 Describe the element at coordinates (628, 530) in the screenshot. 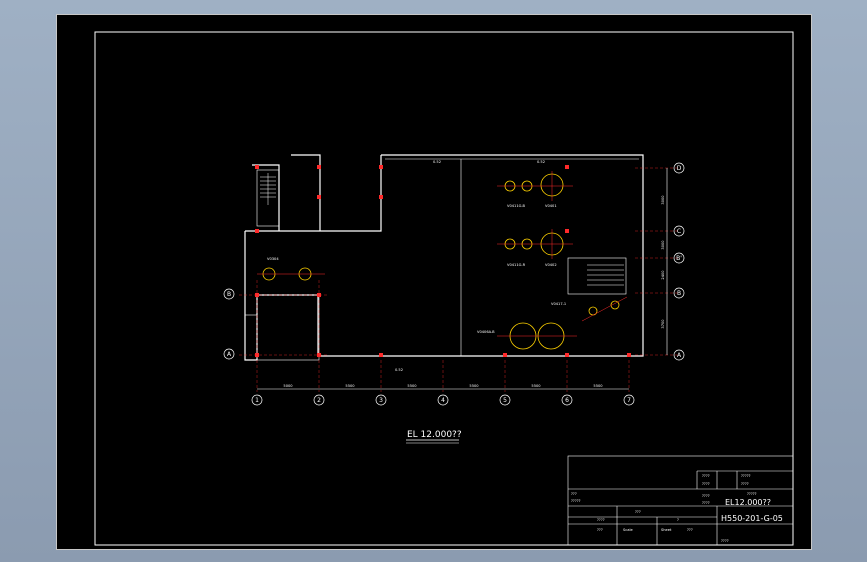

I see `tb-scale: Scale` at that location.